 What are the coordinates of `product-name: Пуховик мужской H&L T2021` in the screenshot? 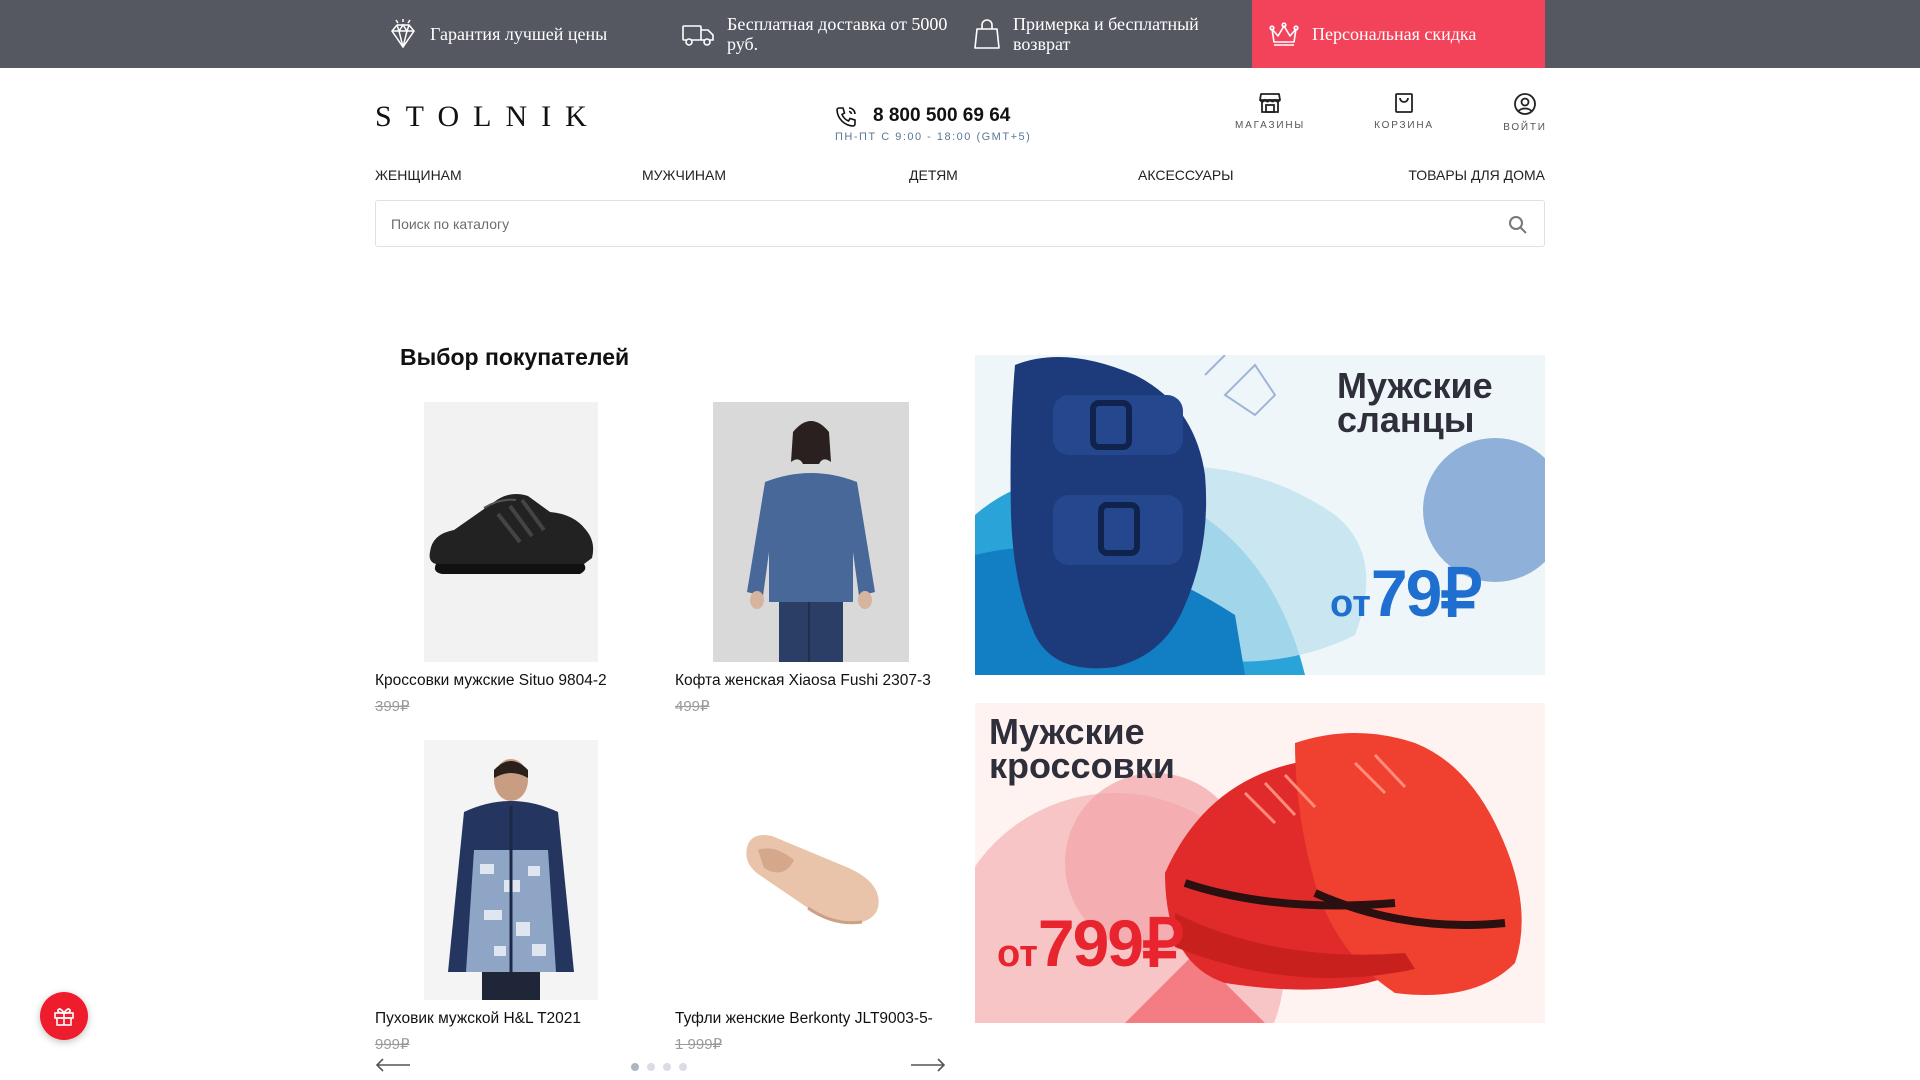 It's located at (478, 1019).